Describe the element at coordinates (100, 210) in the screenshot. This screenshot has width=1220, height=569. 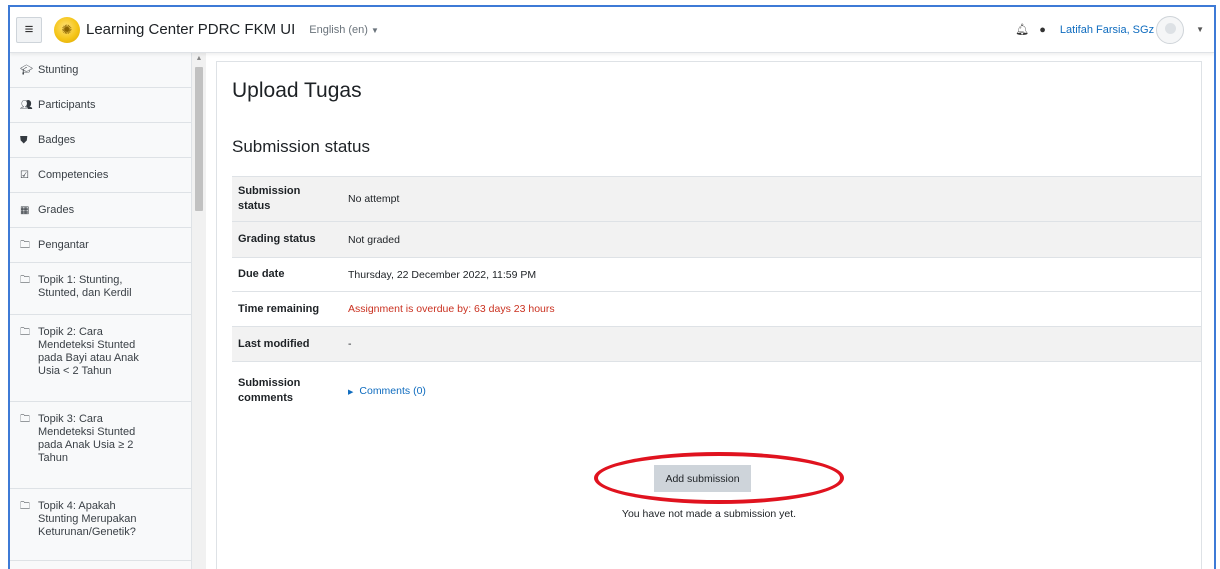
I see `sidebar-item-grades: ▦ Grades` at that location.